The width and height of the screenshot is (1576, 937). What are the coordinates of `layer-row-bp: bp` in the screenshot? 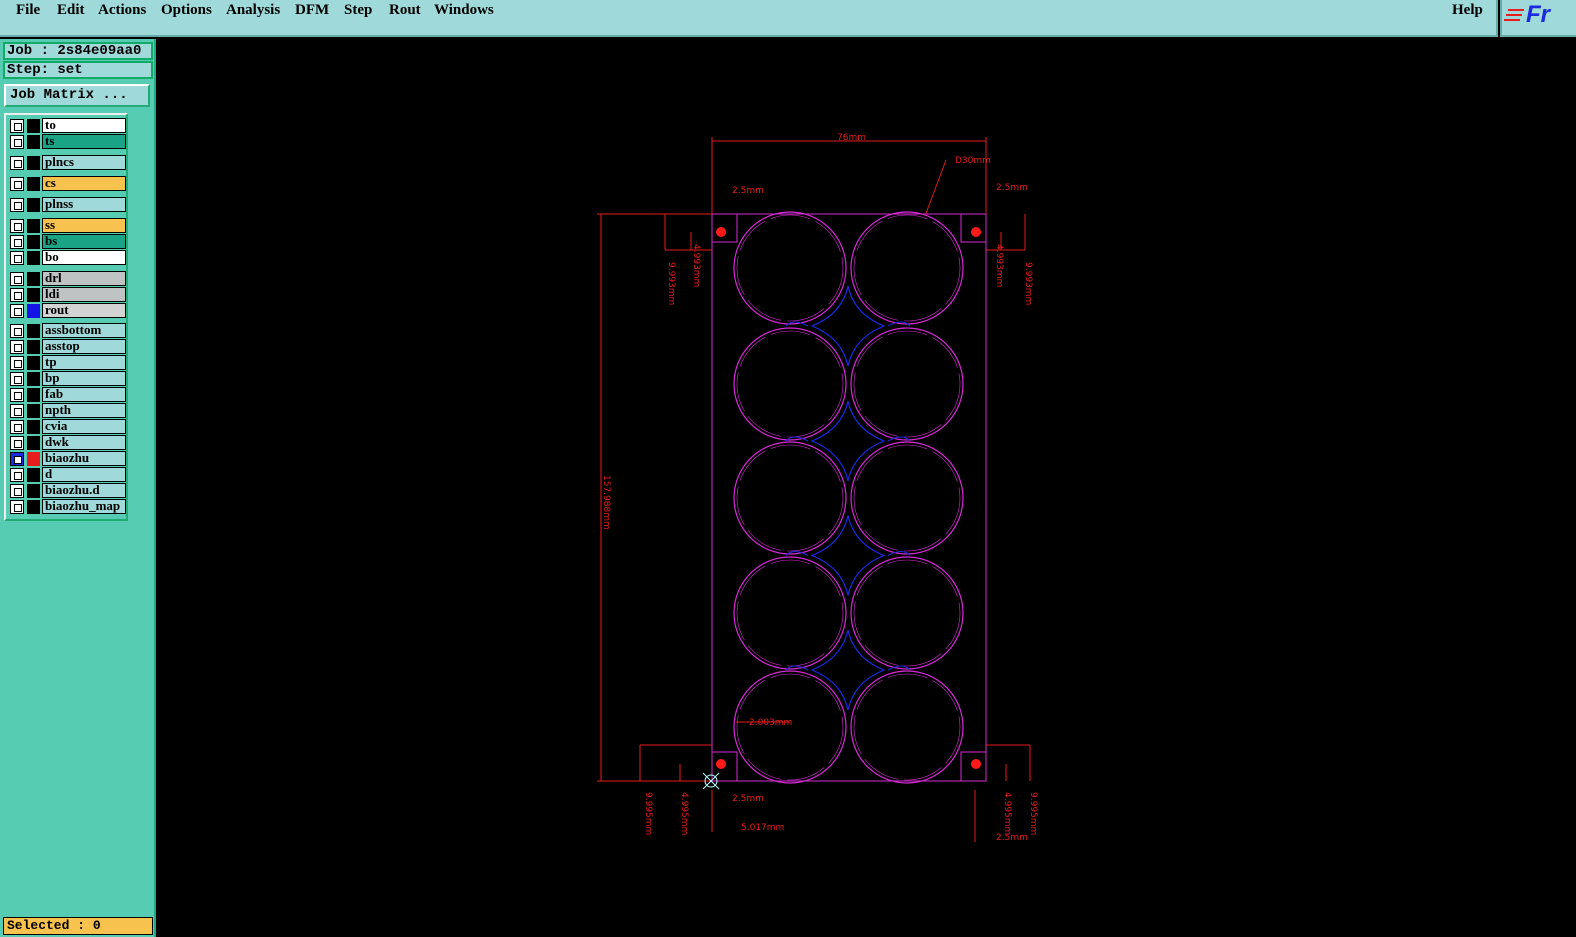 It's located at (67, 378).